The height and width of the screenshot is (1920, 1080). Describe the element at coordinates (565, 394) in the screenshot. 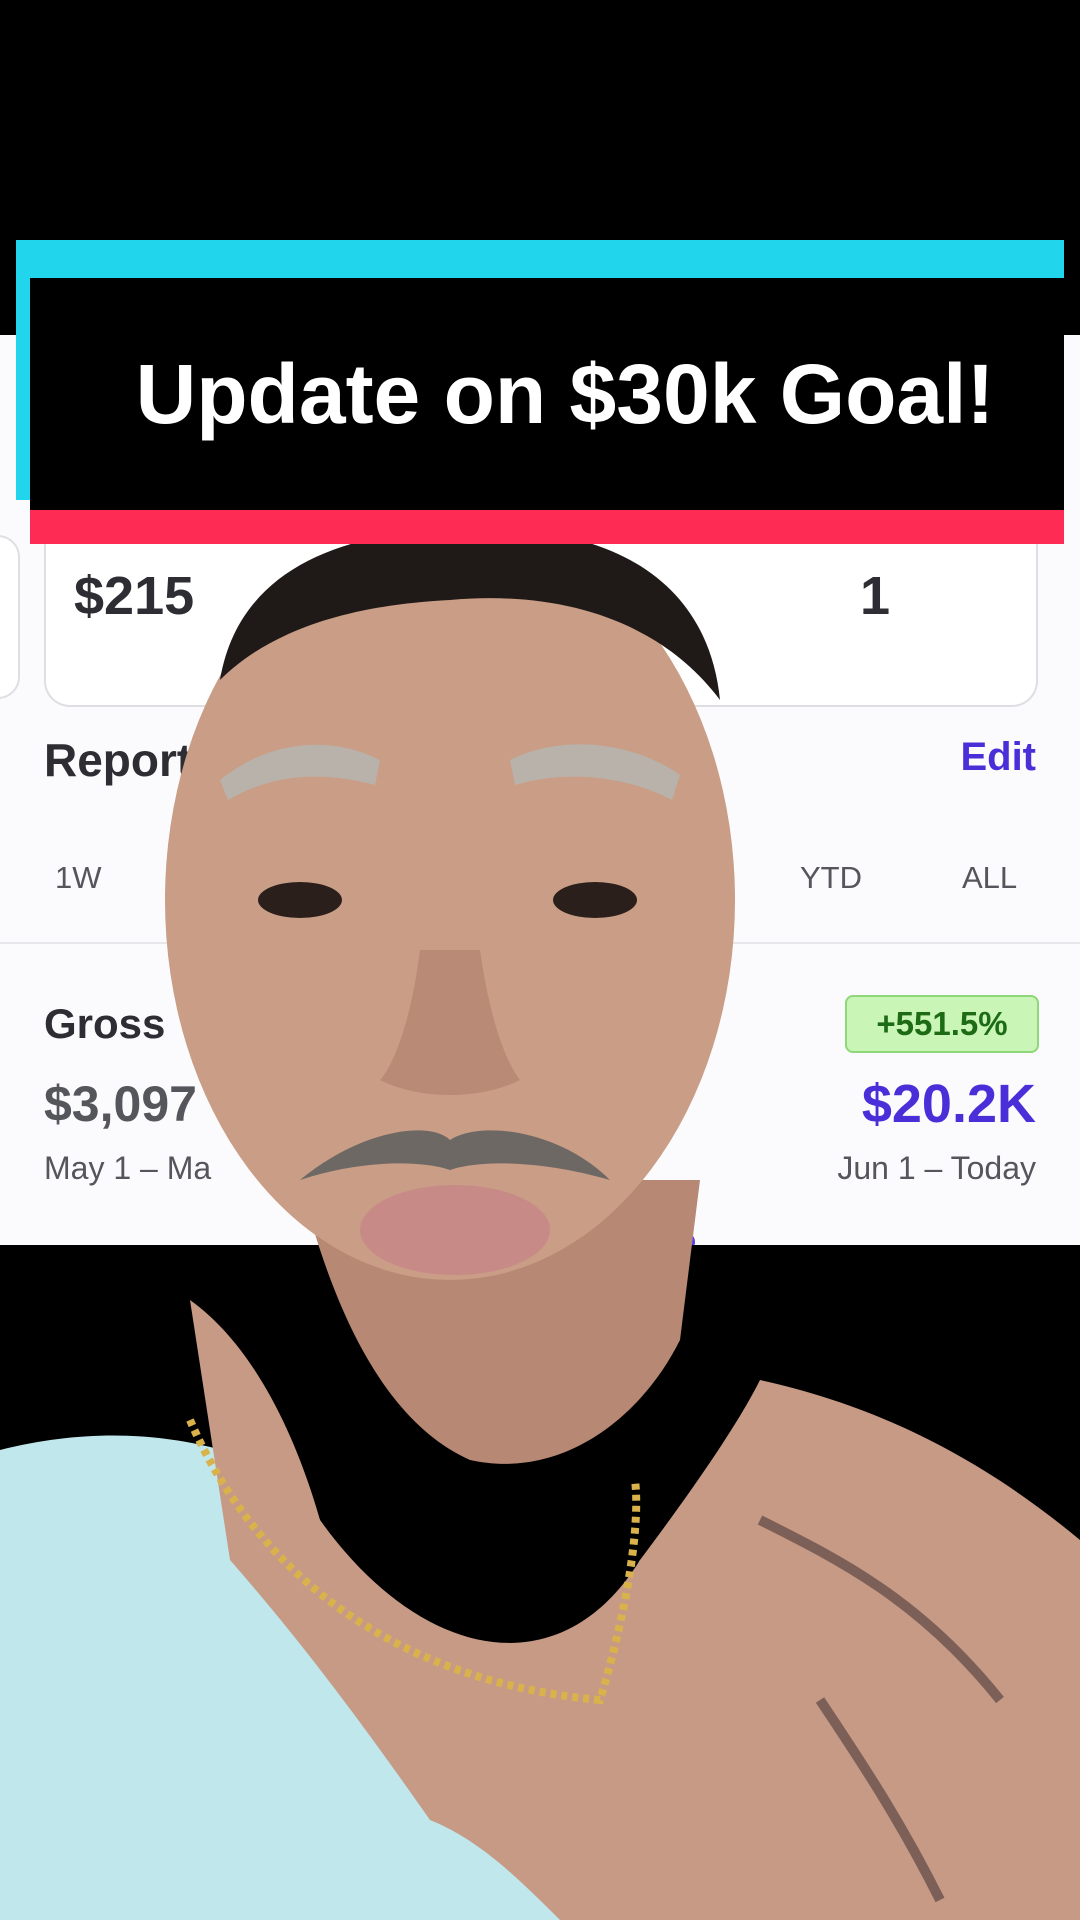

I see `banner-title: Update on $30k Goal!` at that location.